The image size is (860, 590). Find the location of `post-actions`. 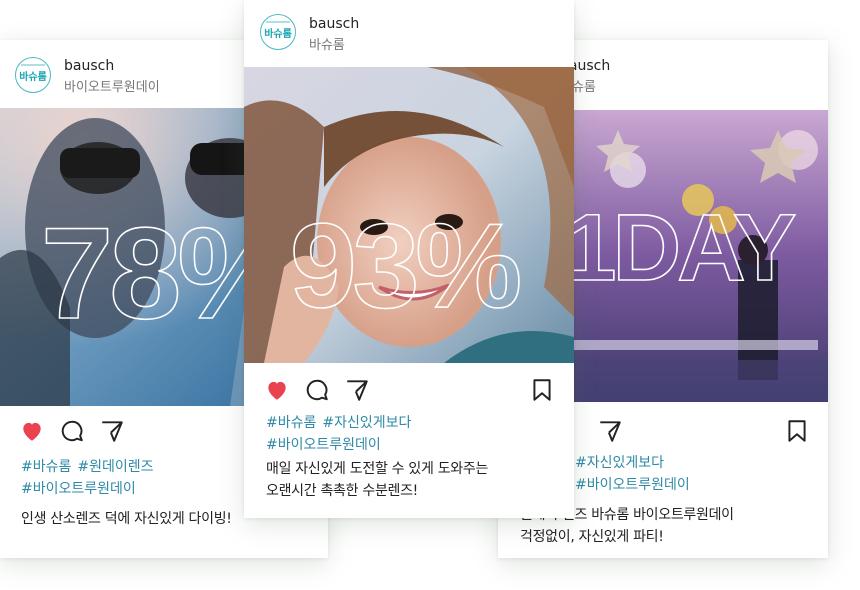

post-actions is located at coordinates (409, 392).